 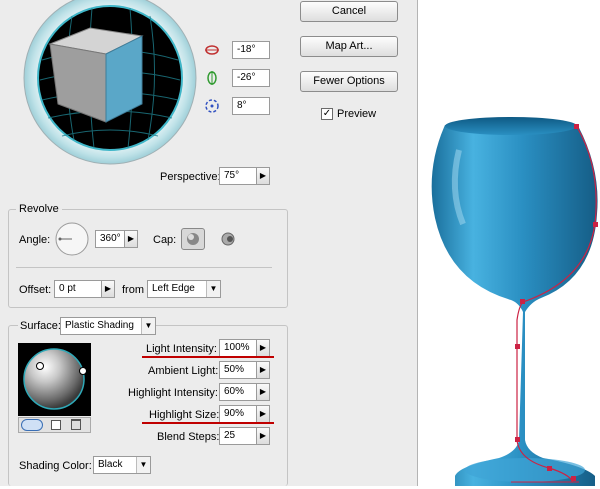 What do you see at coordinates (212, 50) in the screenshot?
I see `x-rotation-icon` at bounding box center [212, 50].